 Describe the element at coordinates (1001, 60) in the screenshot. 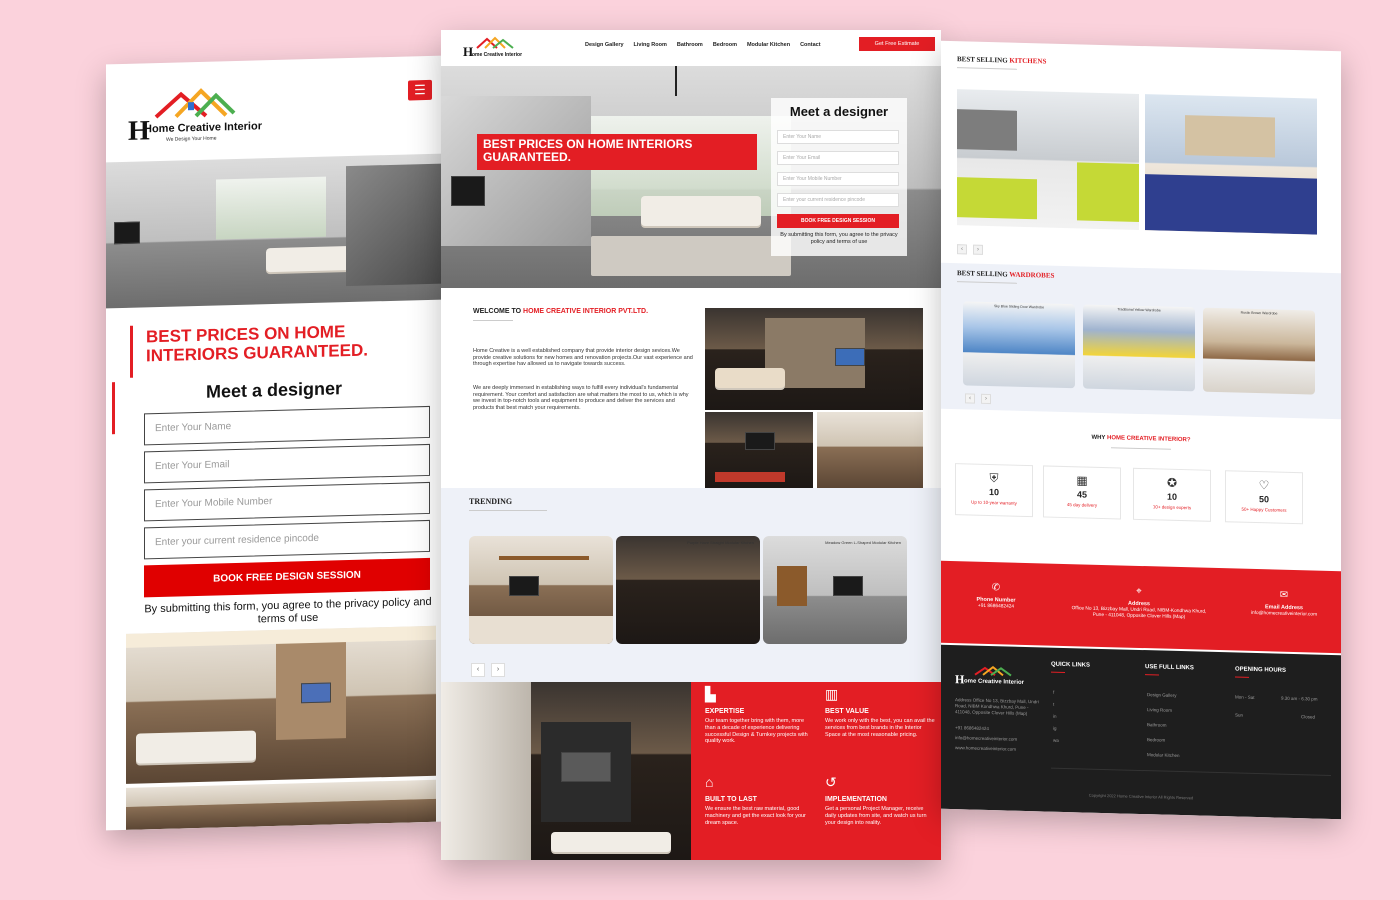

I see `kitchens-heading: BEST SELLING KITCHENS` at that location.